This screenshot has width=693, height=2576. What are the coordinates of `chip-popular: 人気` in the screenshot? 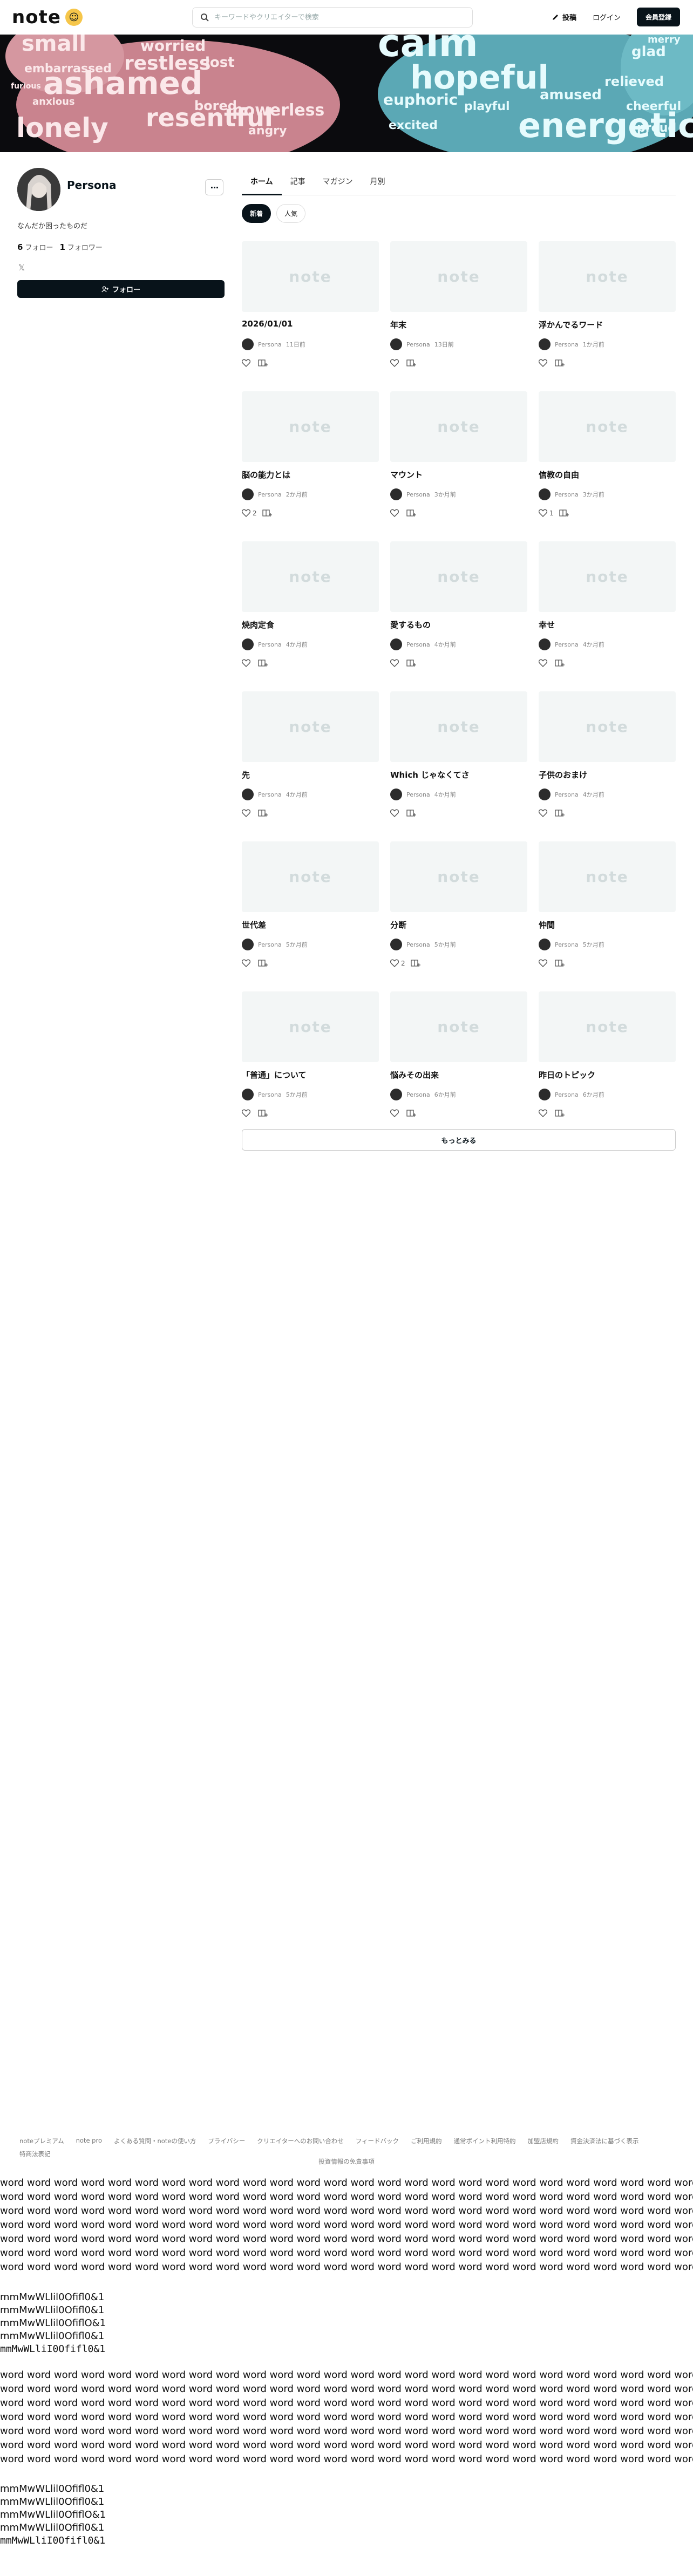 It's located at (291, 213).